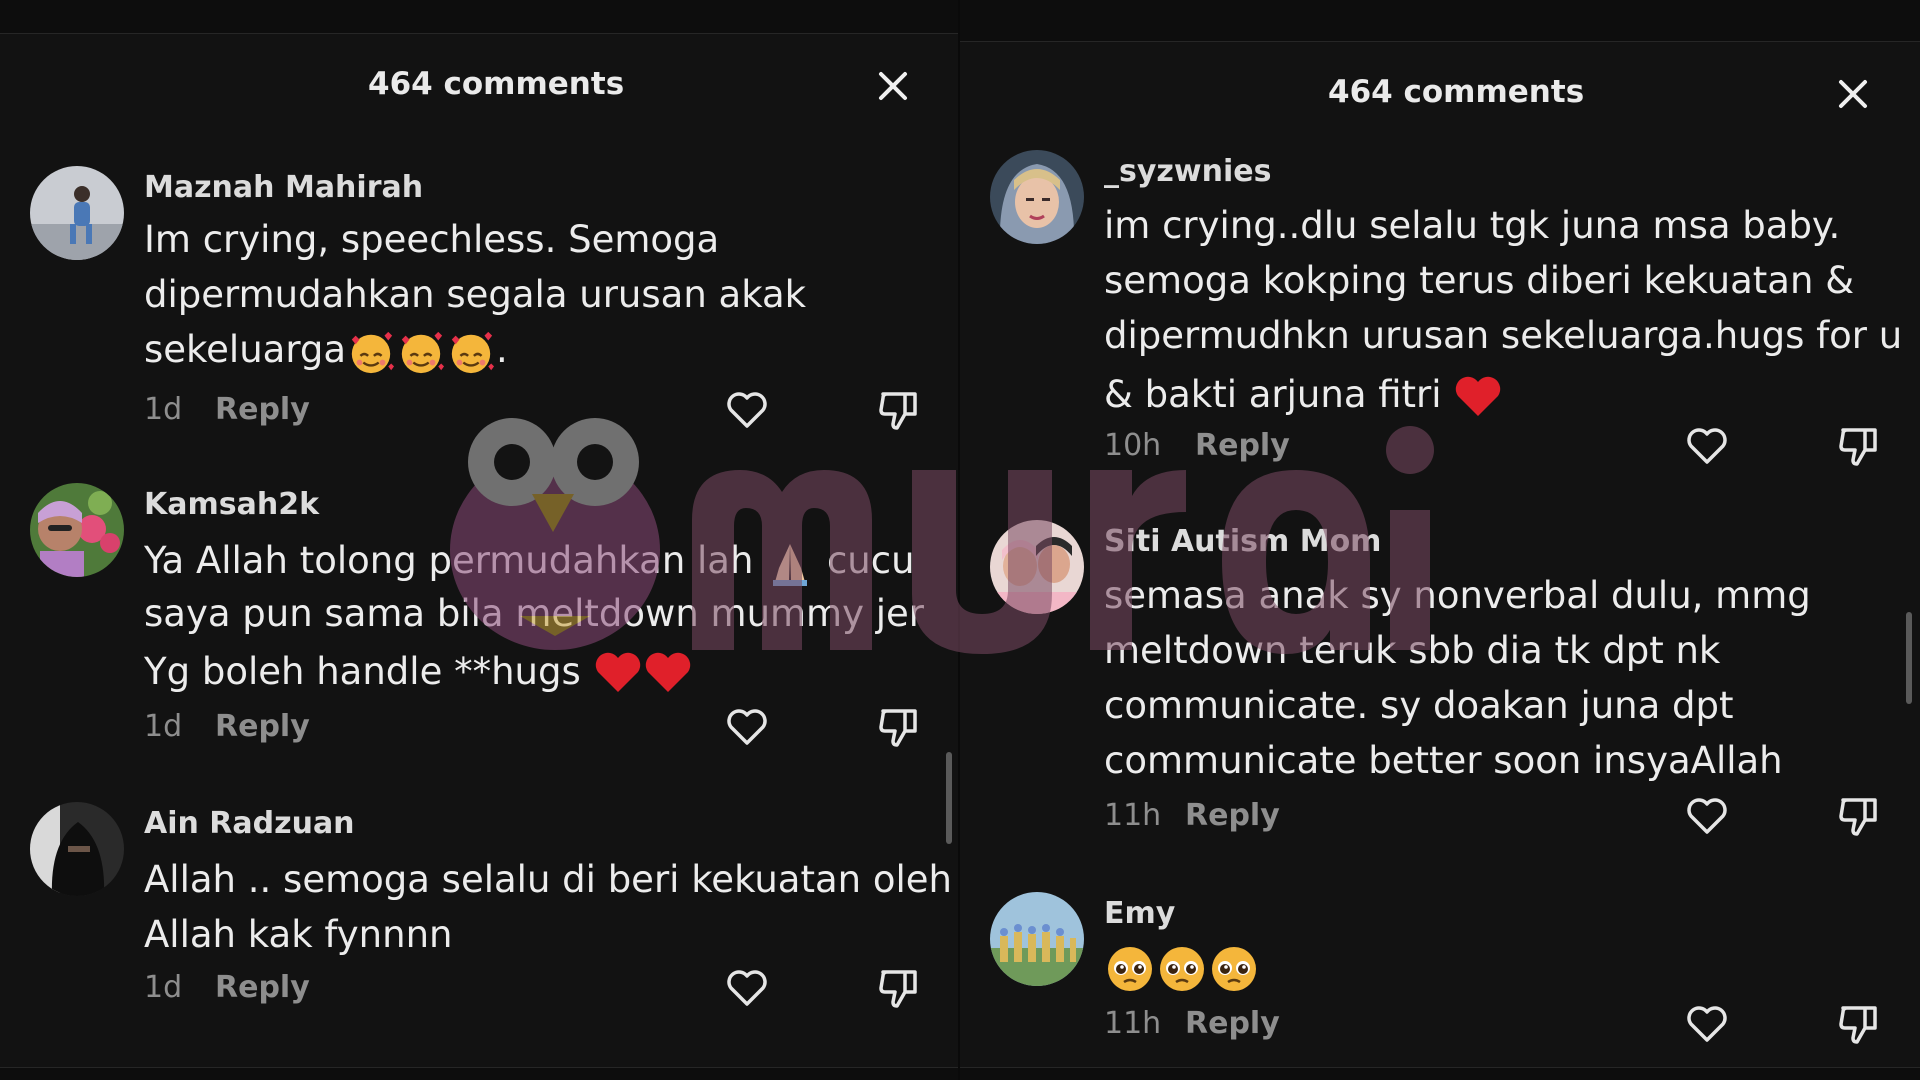 The height and width of the screenshot is (1080, 1920). I want to click on comment-text-line: meltdown teruk sbb dia tk dpt nk, so click(1412, 650).